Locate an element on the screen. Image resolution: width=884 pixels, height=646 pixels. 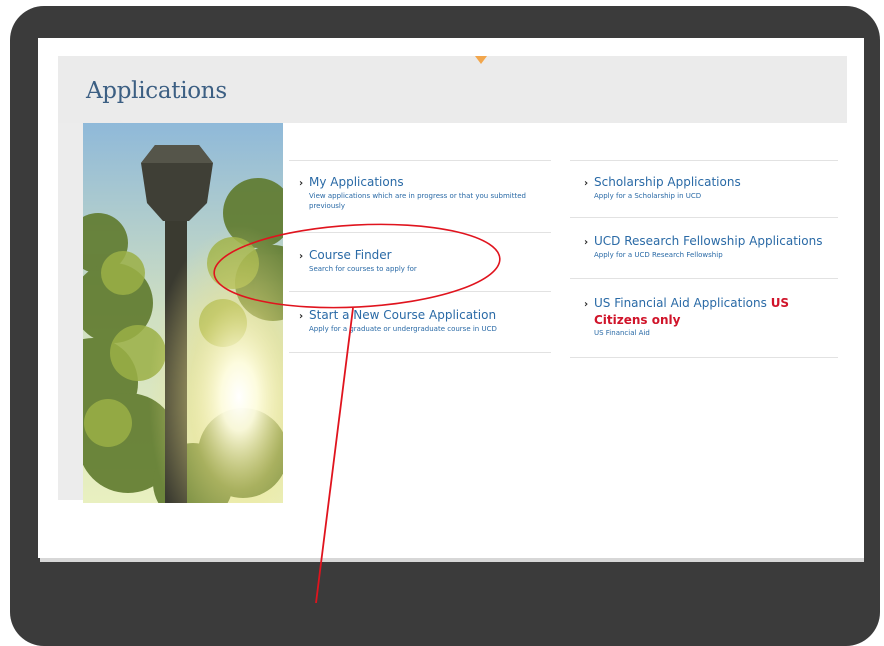
page-header: Applications is located at coordinates (452, 89).